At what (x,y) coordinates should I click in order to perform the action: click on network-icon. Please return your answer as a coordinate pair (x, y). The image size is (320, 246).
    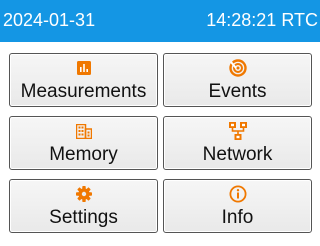
    Looking at the image, I should click on (237, 131).